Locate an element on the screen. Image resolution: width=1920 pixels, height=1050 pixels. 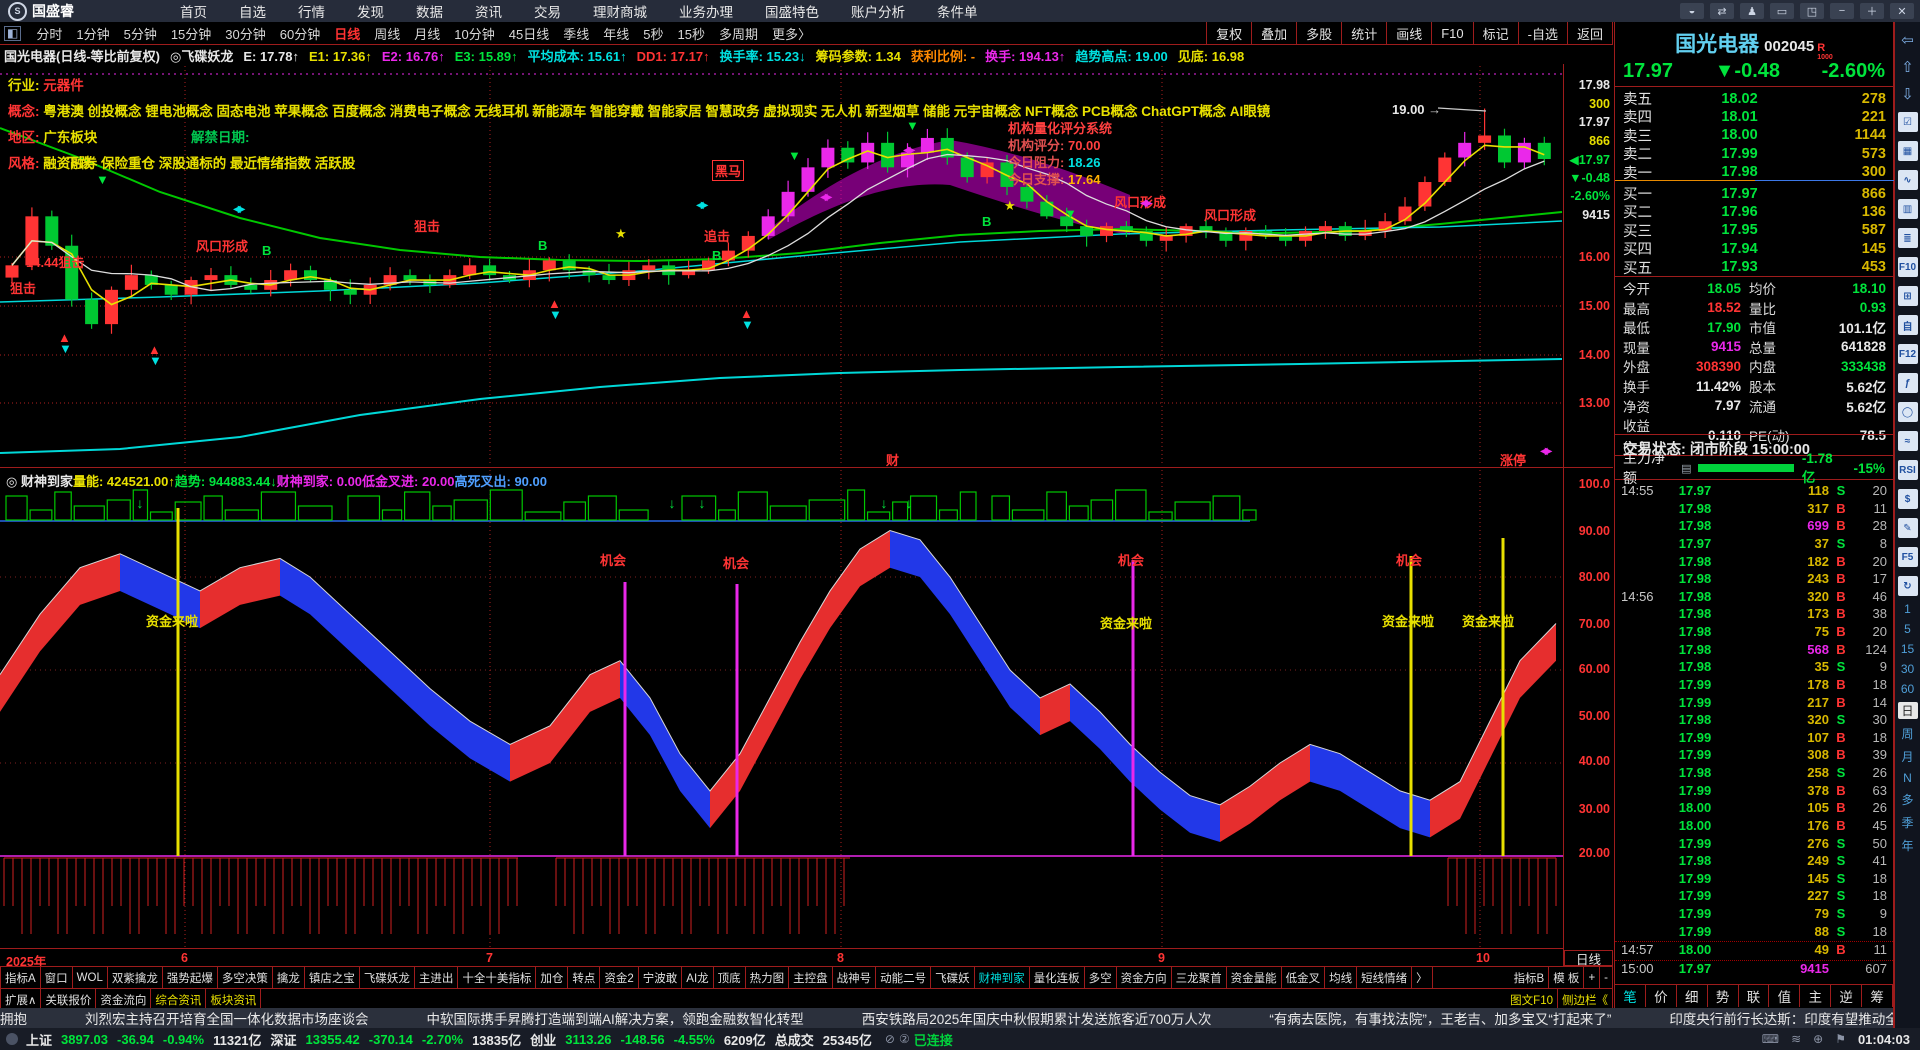
list-icon: ≣ is located at coordinates (1907, 238).